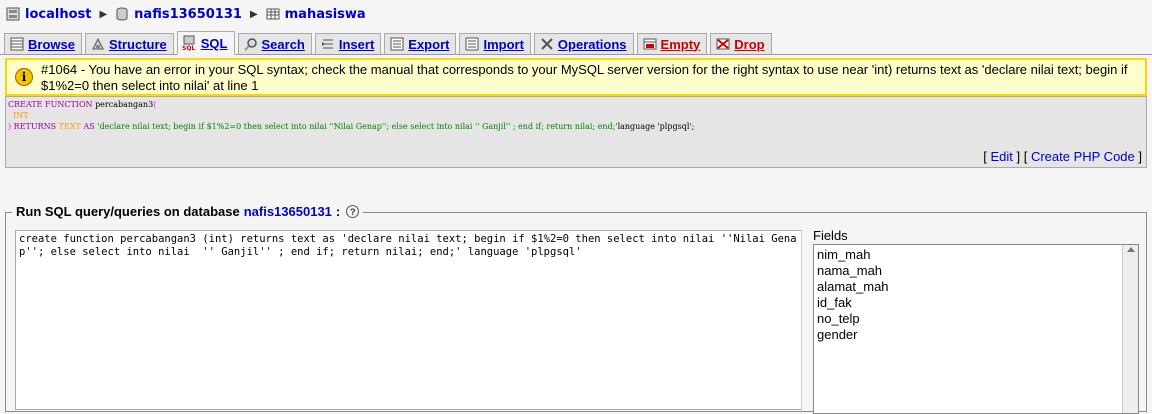 The height and width of the screenshot is (414, 1152). Describe the element at coordinates (650, 44) in the screenshot. I see `empty-icon` at that location.